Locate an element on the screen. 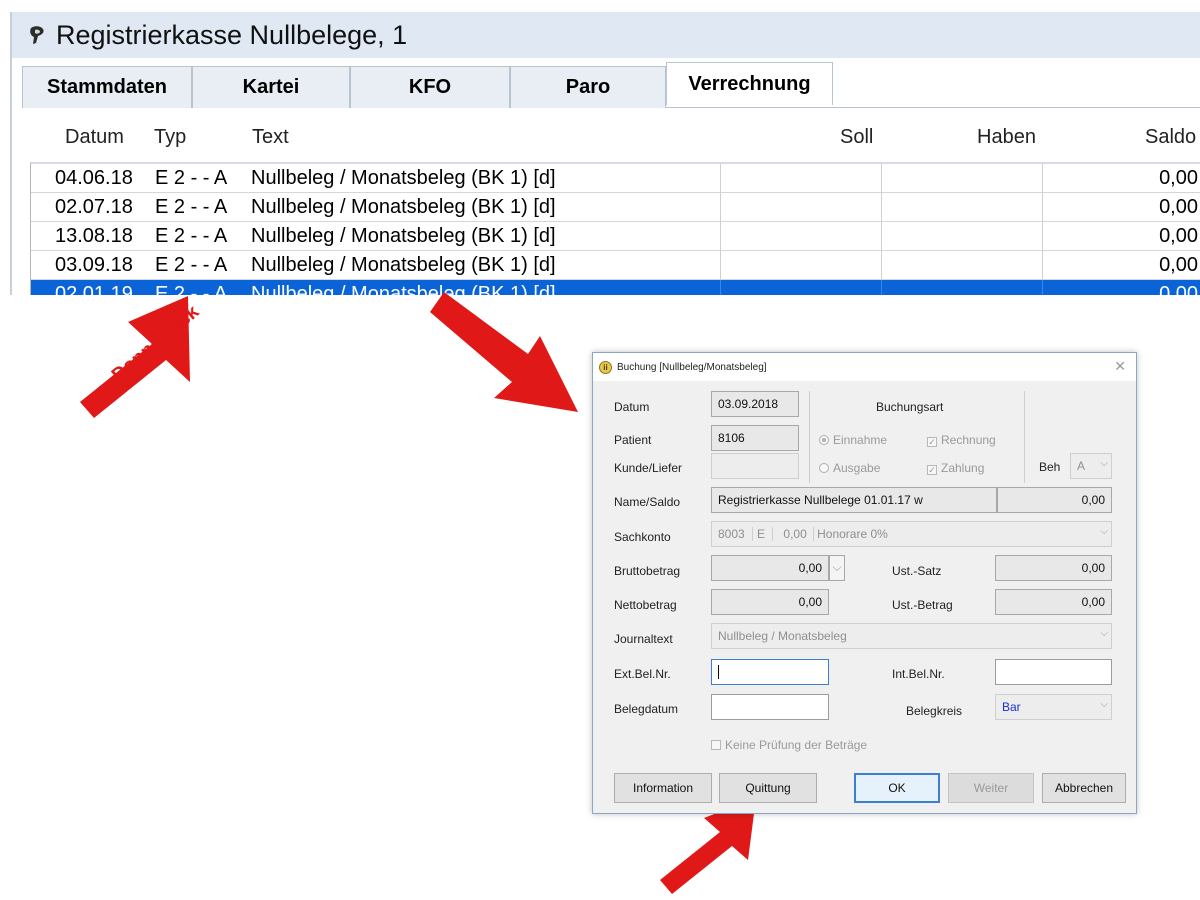  checkbox-zahlung: ✓ Zahlung is located at coordinates (955, 468).